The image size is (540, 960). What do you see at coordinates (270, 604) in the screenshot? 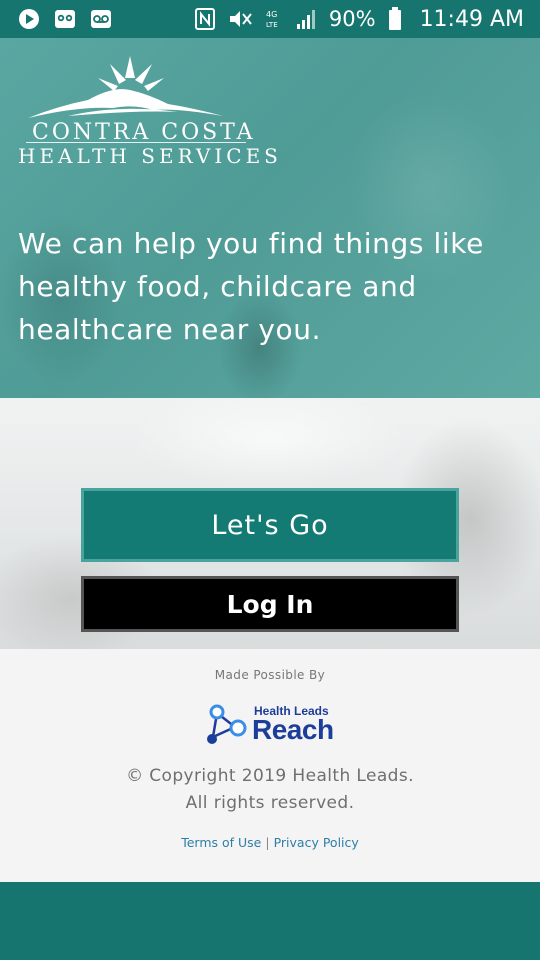
I see `log-in-button: Log In` at bounding box center [270, 604].